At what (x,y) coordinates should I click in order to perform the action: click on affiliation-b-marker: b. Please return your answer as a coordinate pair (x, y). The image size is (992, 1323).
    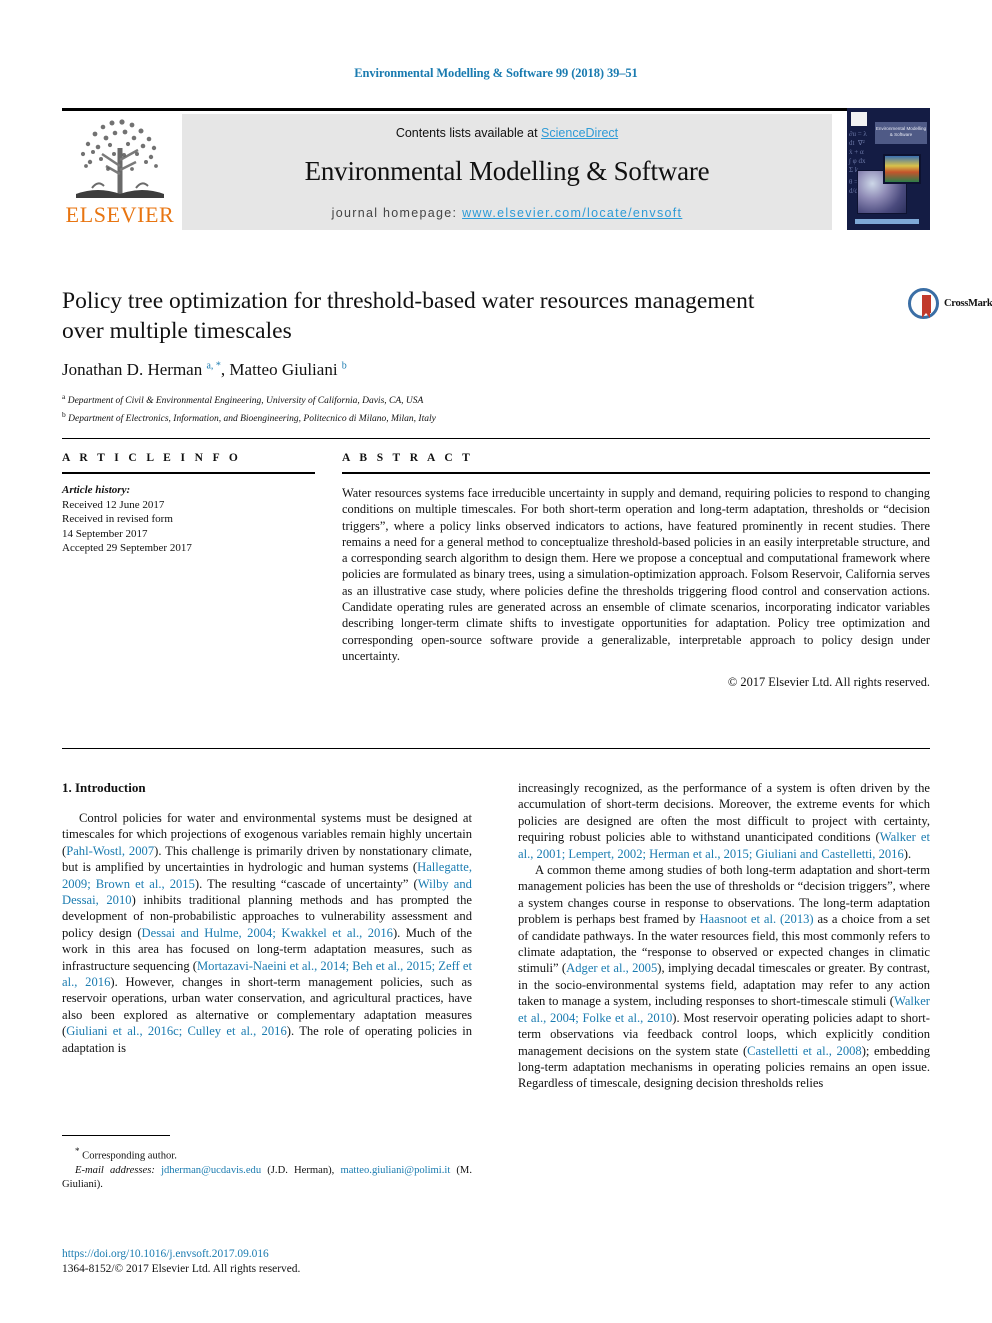
    Looking at the image, I should click on (64, 415).